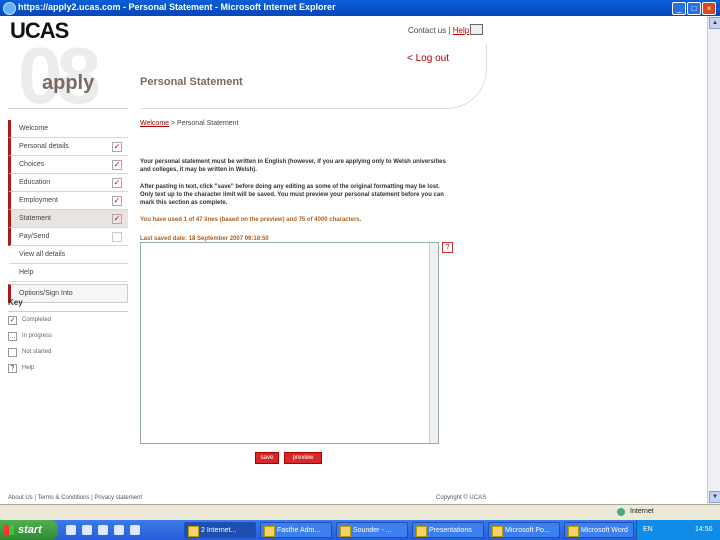 The width and height of the screenshot is (720, 540). I want to click on task-label: Microsoft Word, so click(604, 530).